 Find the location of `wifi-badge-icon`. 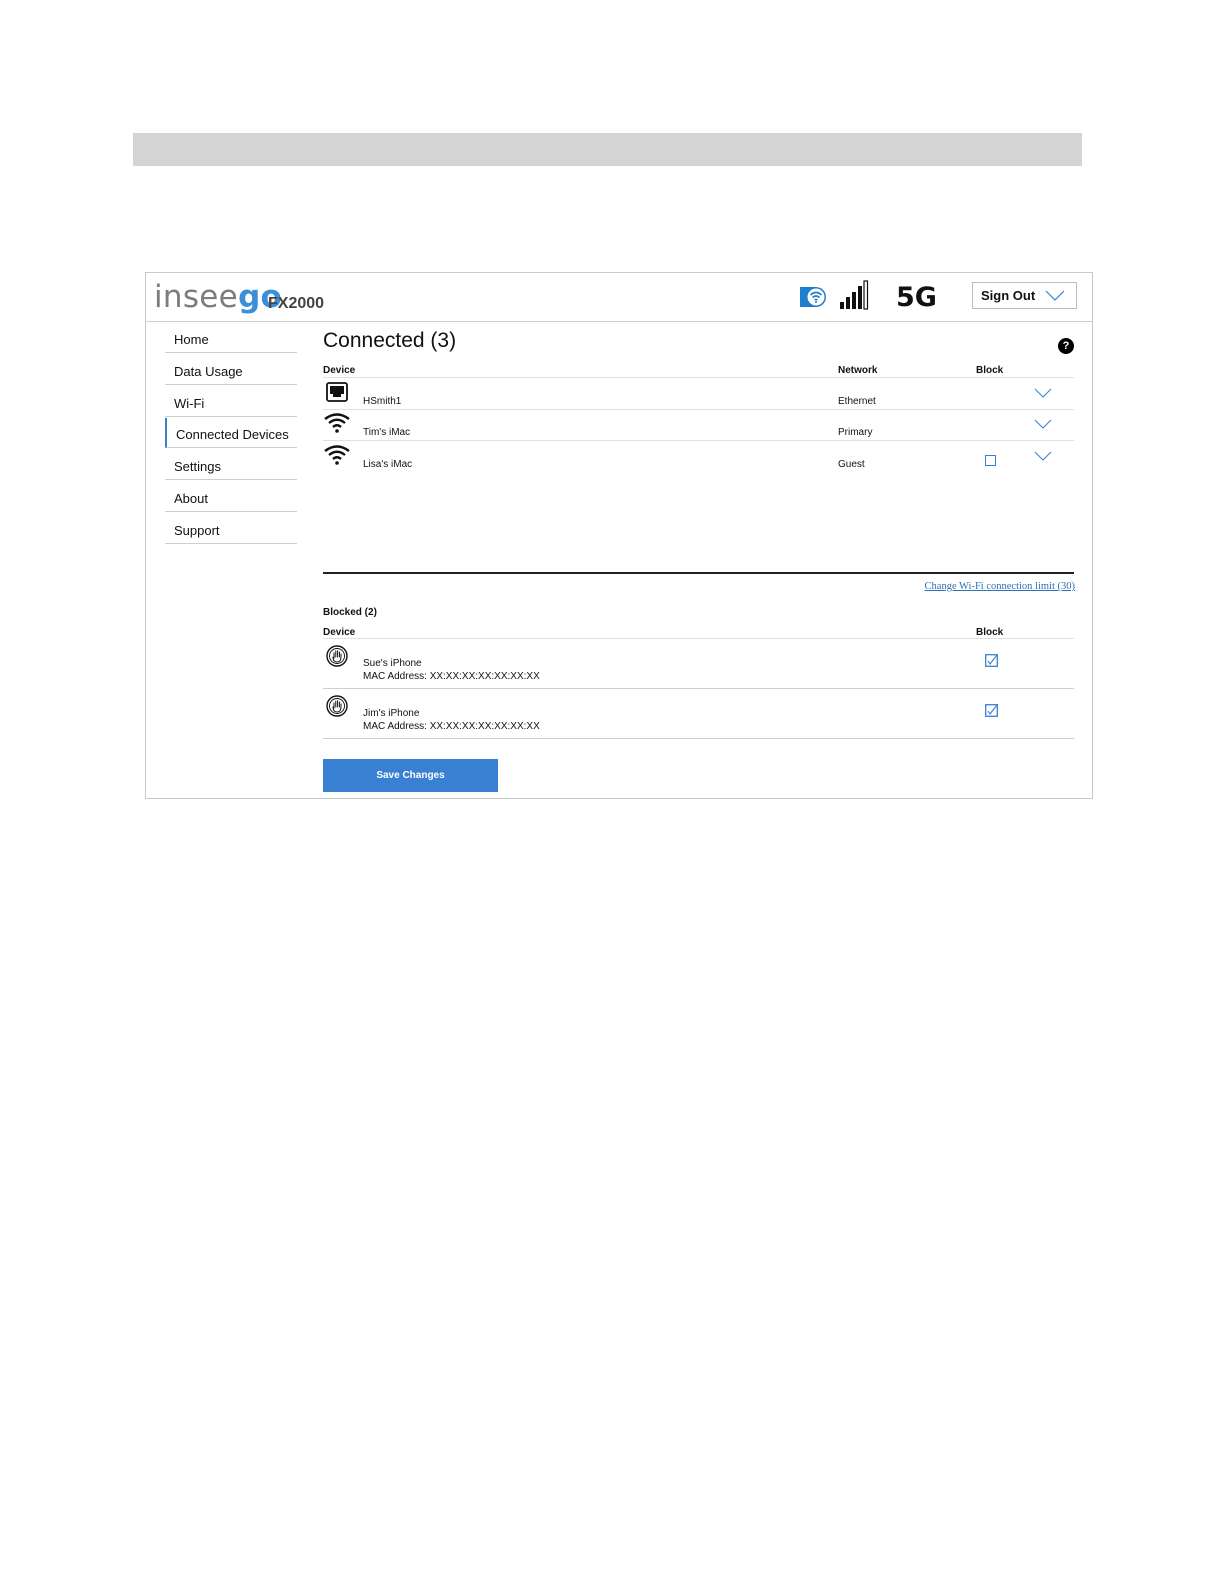

wifi-badge-icon is located at coordinates (813, 297).